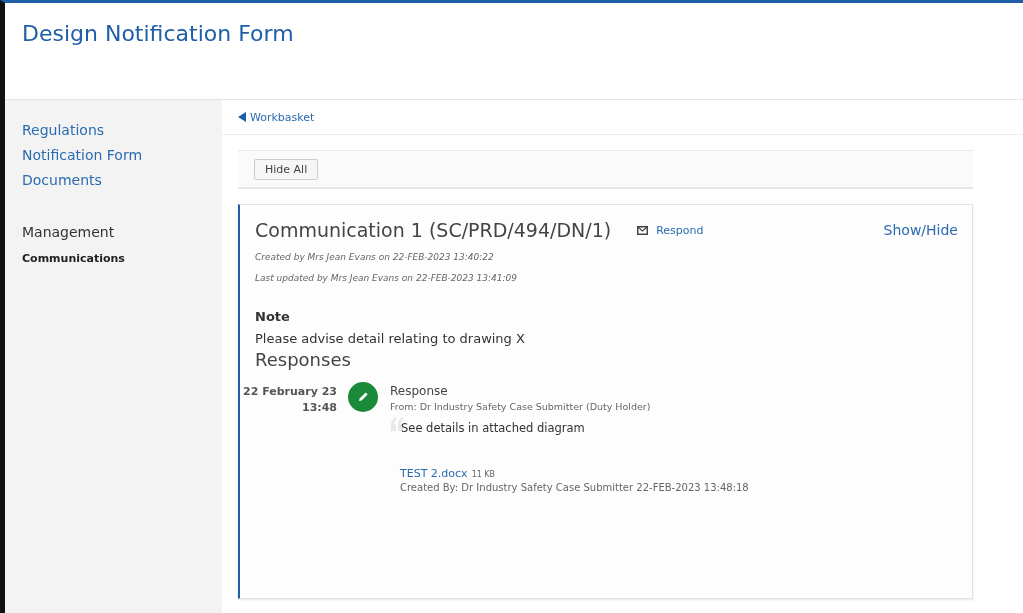  I want to click on respond-link: Respond, so click(670, 230).